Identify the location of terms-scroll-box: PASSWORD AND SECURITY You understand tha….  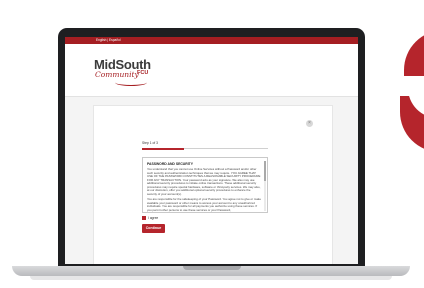
(205, 185).